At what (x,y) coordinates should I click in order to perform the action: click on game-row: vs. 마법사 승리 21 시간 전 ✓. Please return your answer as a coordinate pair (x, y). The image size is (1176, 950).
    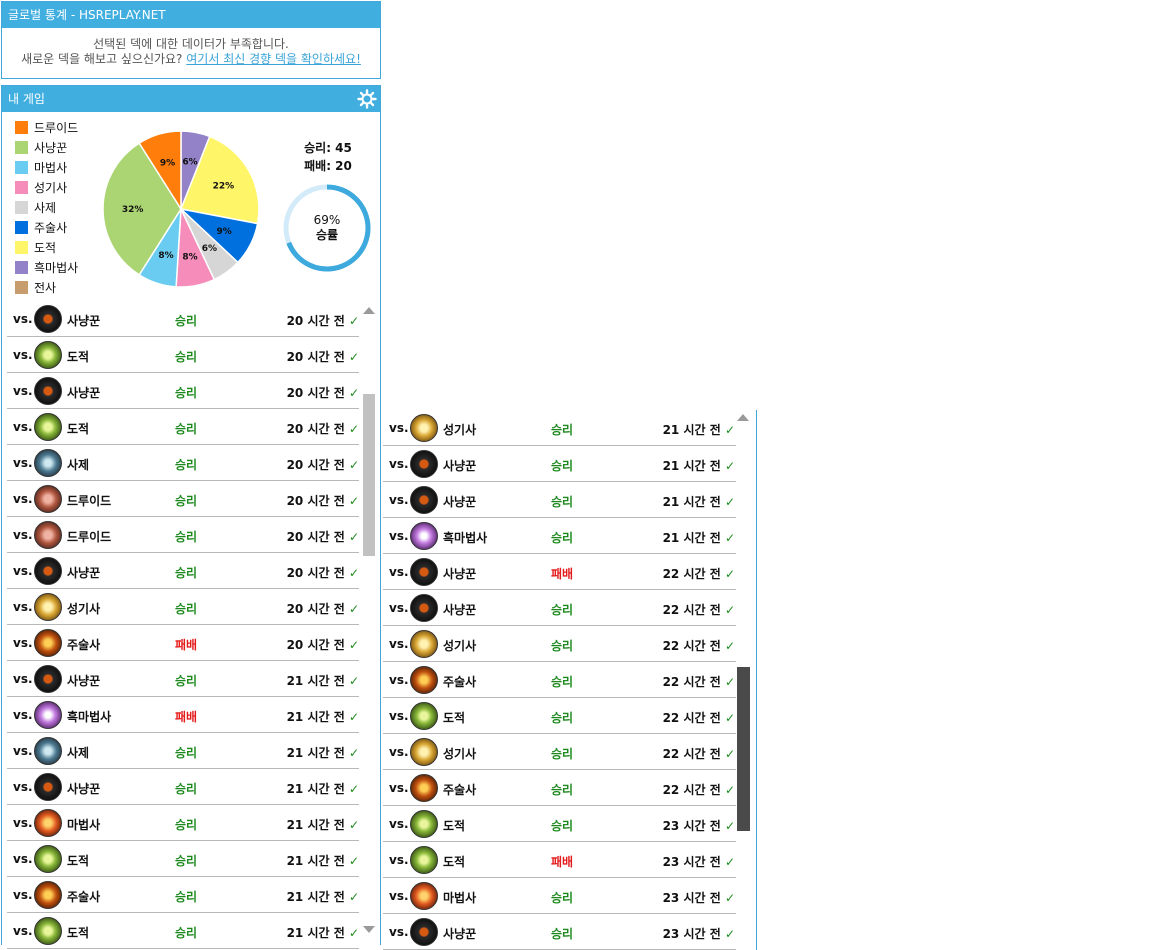
    Looking at the image, I should click on (183, 823).